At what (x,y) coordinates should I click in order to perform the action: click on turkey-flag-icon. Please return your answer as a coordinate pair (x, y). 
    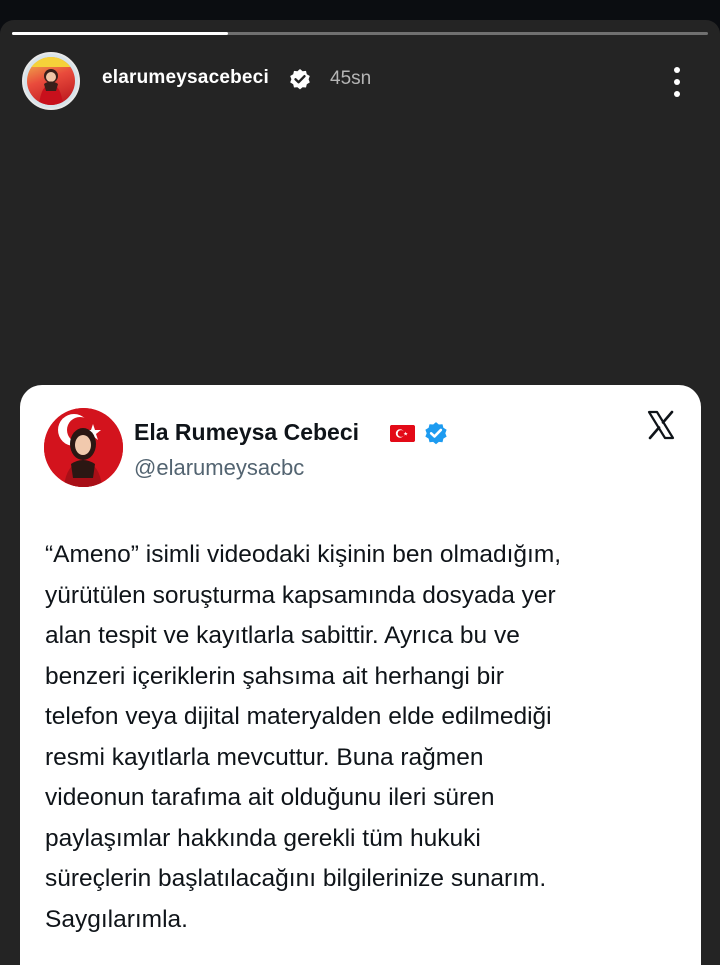
    Looking at the image, I should click on (402, 433).